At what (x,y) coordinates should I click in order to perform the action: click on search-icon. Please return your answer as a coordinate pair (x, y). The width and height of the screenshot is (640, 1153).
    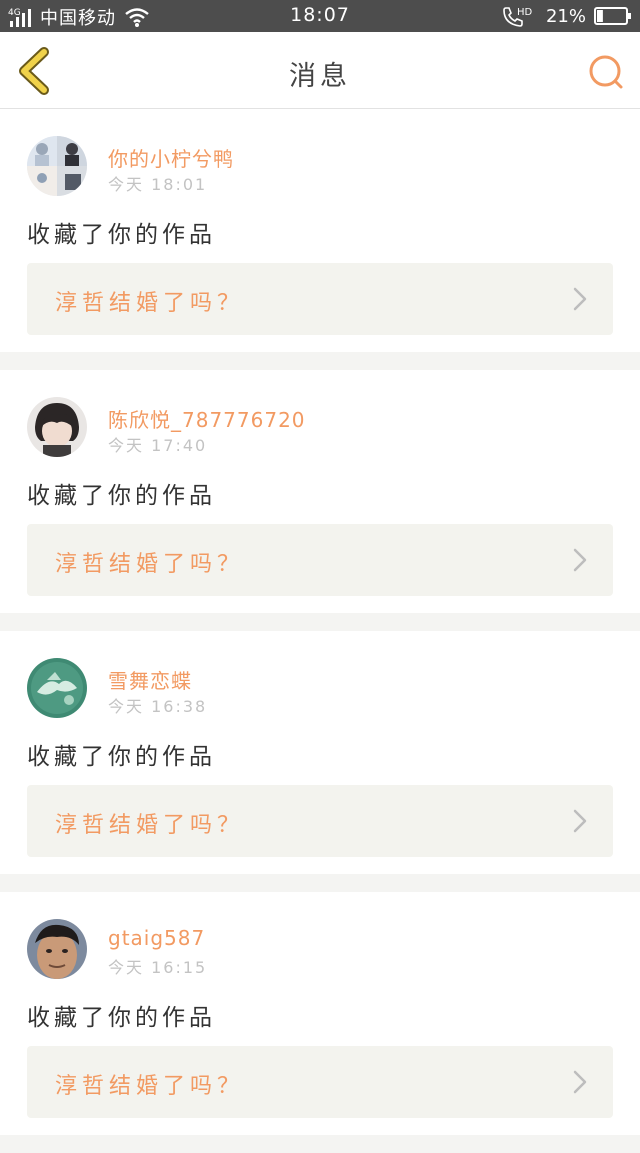
    Looking at the image, I should click on (606, 72).